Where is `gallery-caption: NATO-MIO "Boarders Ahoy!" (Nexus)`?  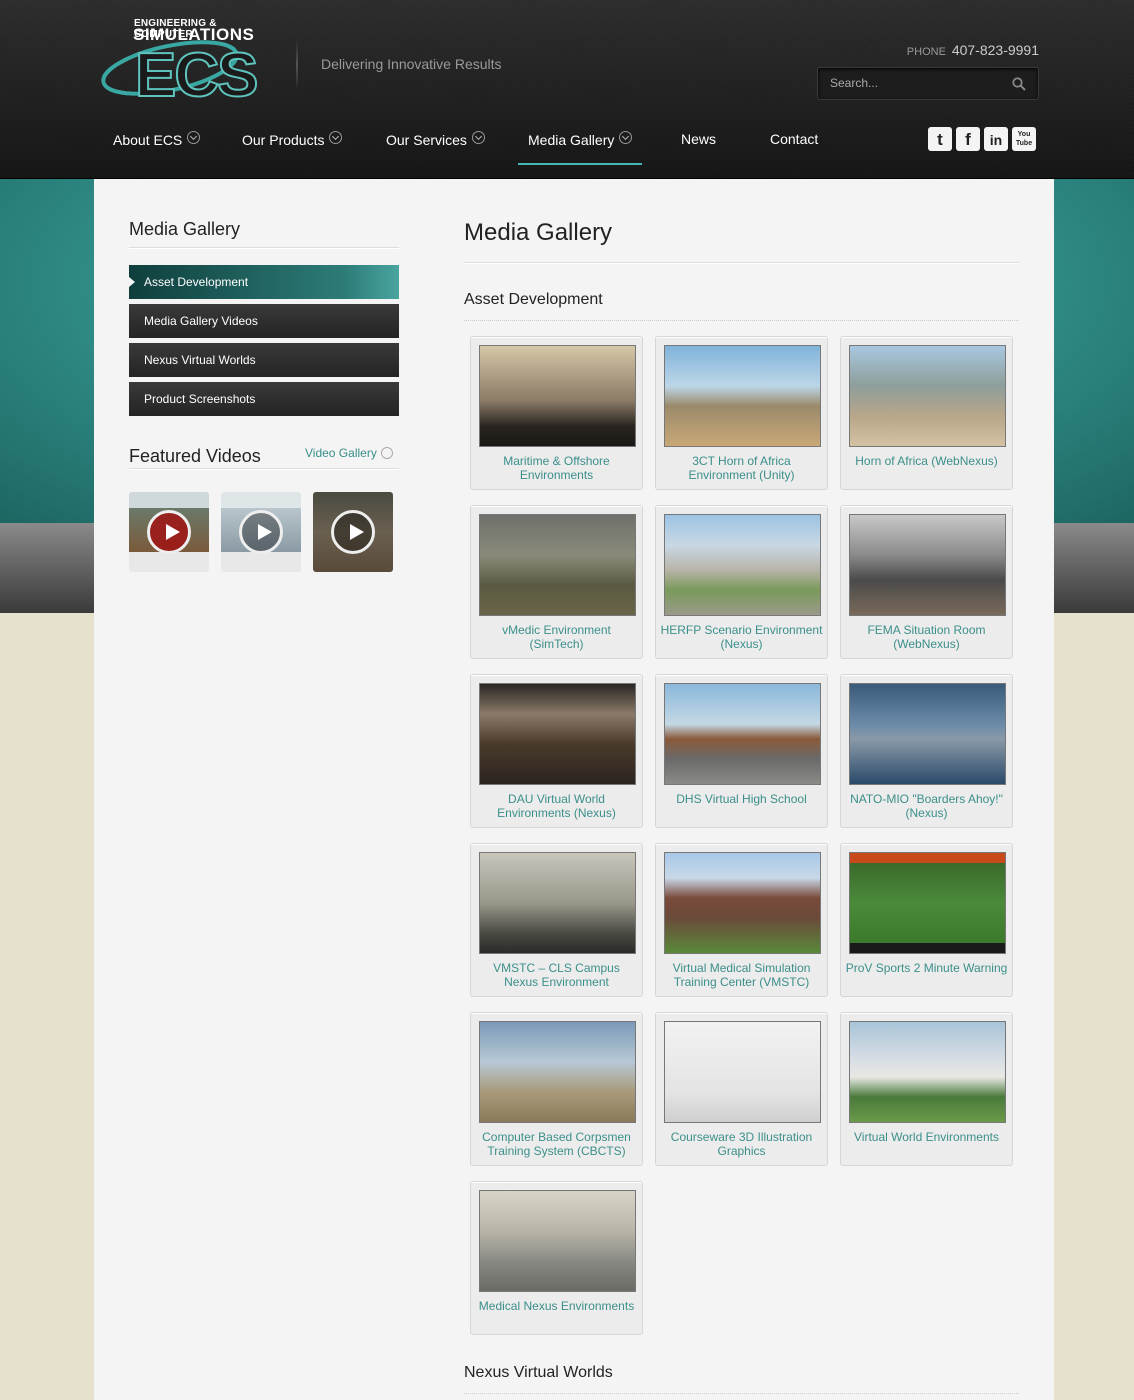
gallery-caption: NATO-MIO "Boarders Ahoy!" (Nexus) is located at coordinates (926, 806).